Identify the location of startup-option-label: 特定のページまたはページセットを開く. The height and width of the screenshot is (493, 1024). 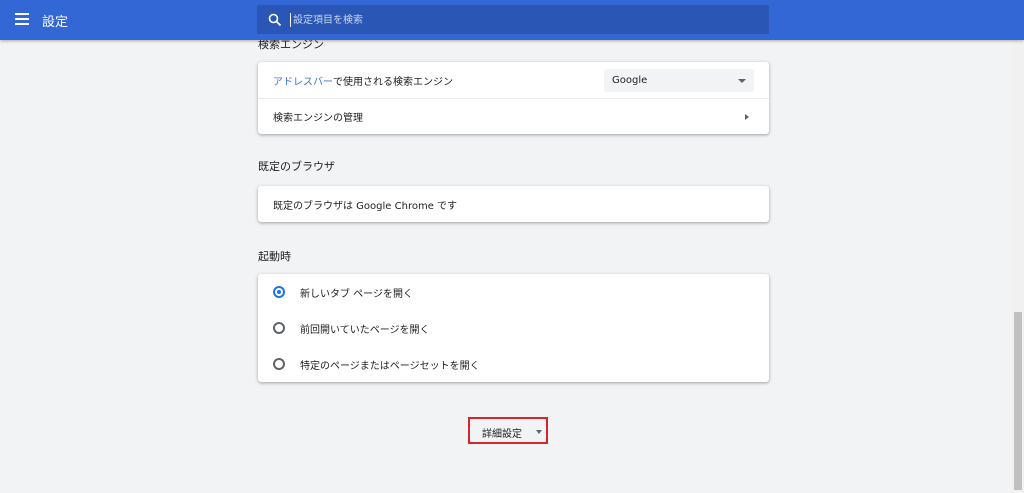
(390, 366).